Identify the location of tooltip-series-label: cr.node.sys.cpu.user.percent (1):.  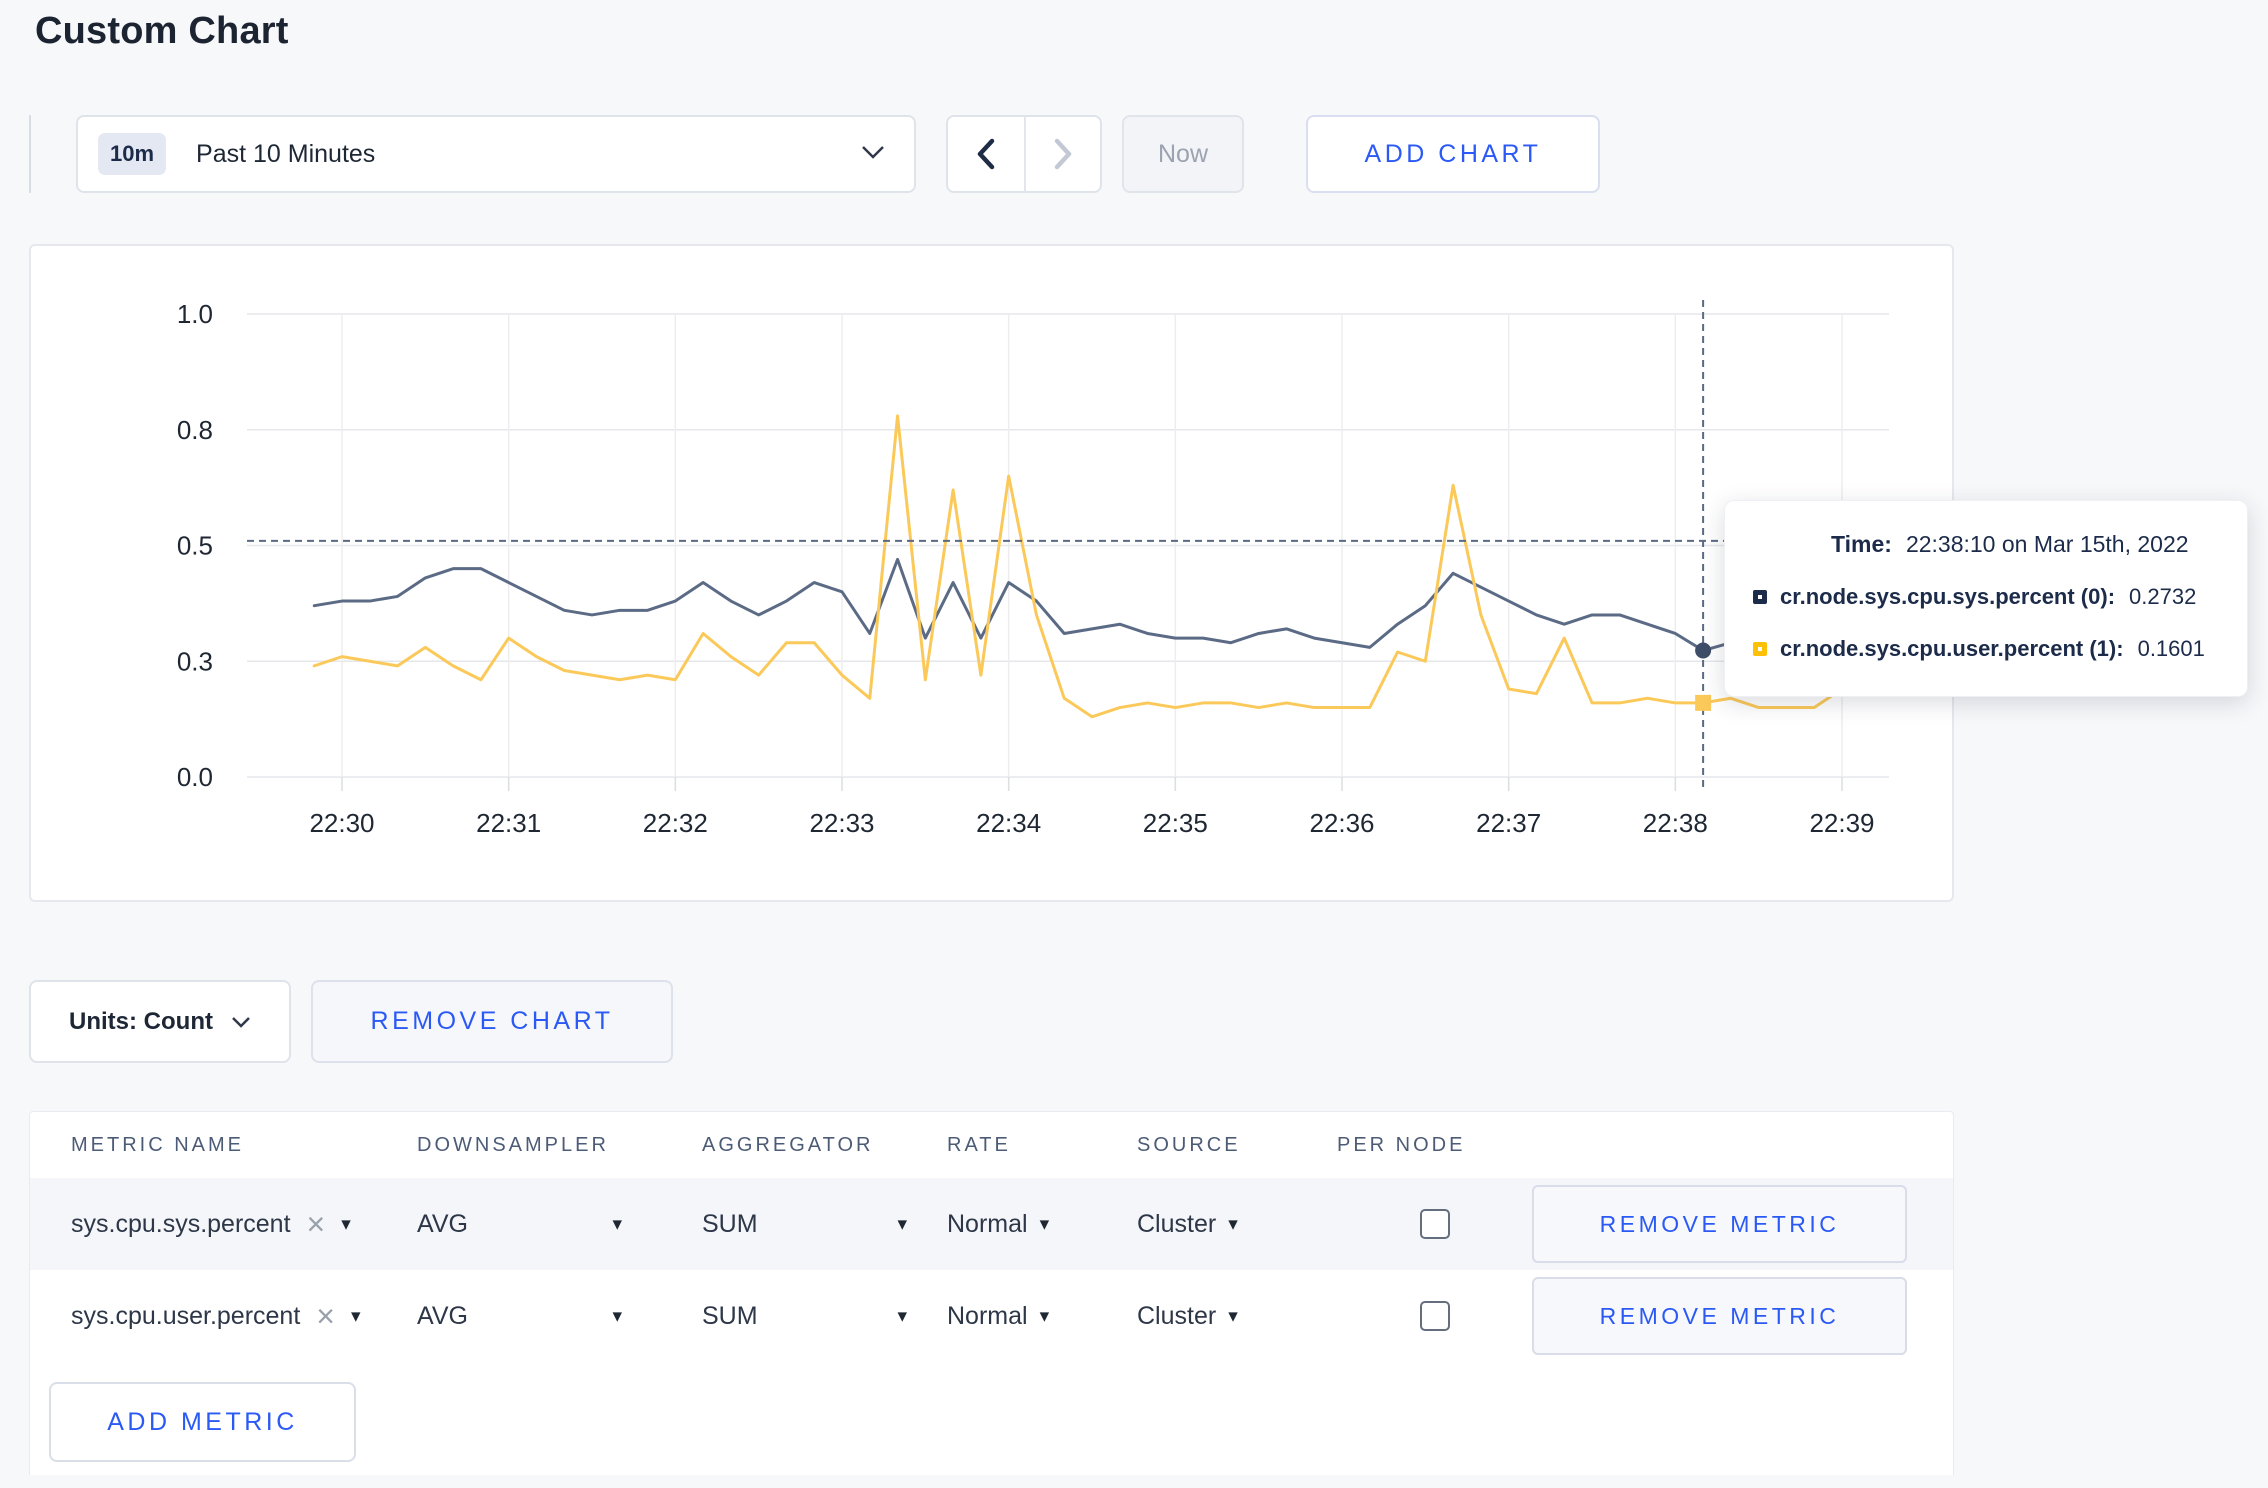
(1952, 648).